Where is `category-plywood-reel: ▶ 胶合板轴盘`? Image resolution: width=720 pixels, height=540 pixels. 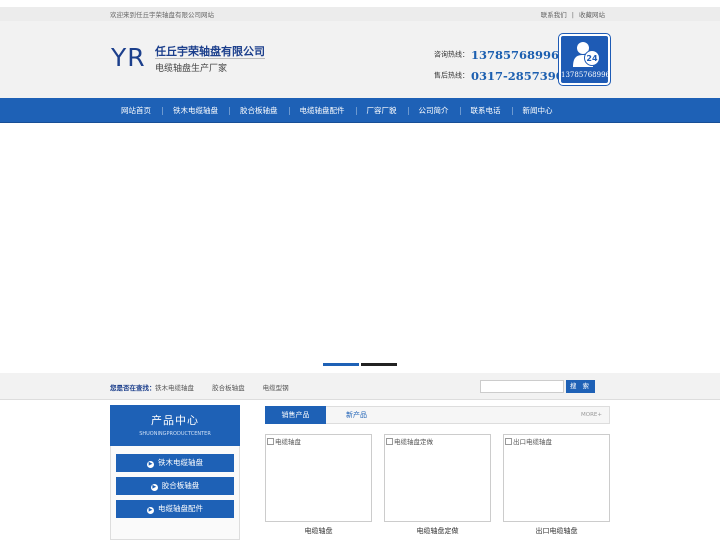
category-plywood-reel: ▶ 胶合板轴盘 is located at coordinates (175, 486).